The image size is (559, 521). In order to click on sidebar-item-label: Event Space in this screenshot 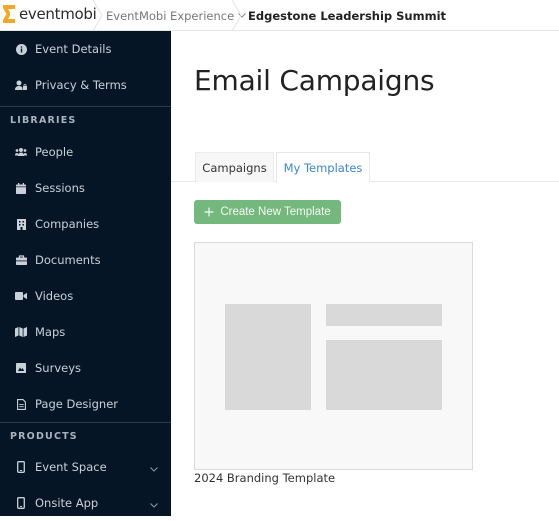, I will do `click(71, 467)`.